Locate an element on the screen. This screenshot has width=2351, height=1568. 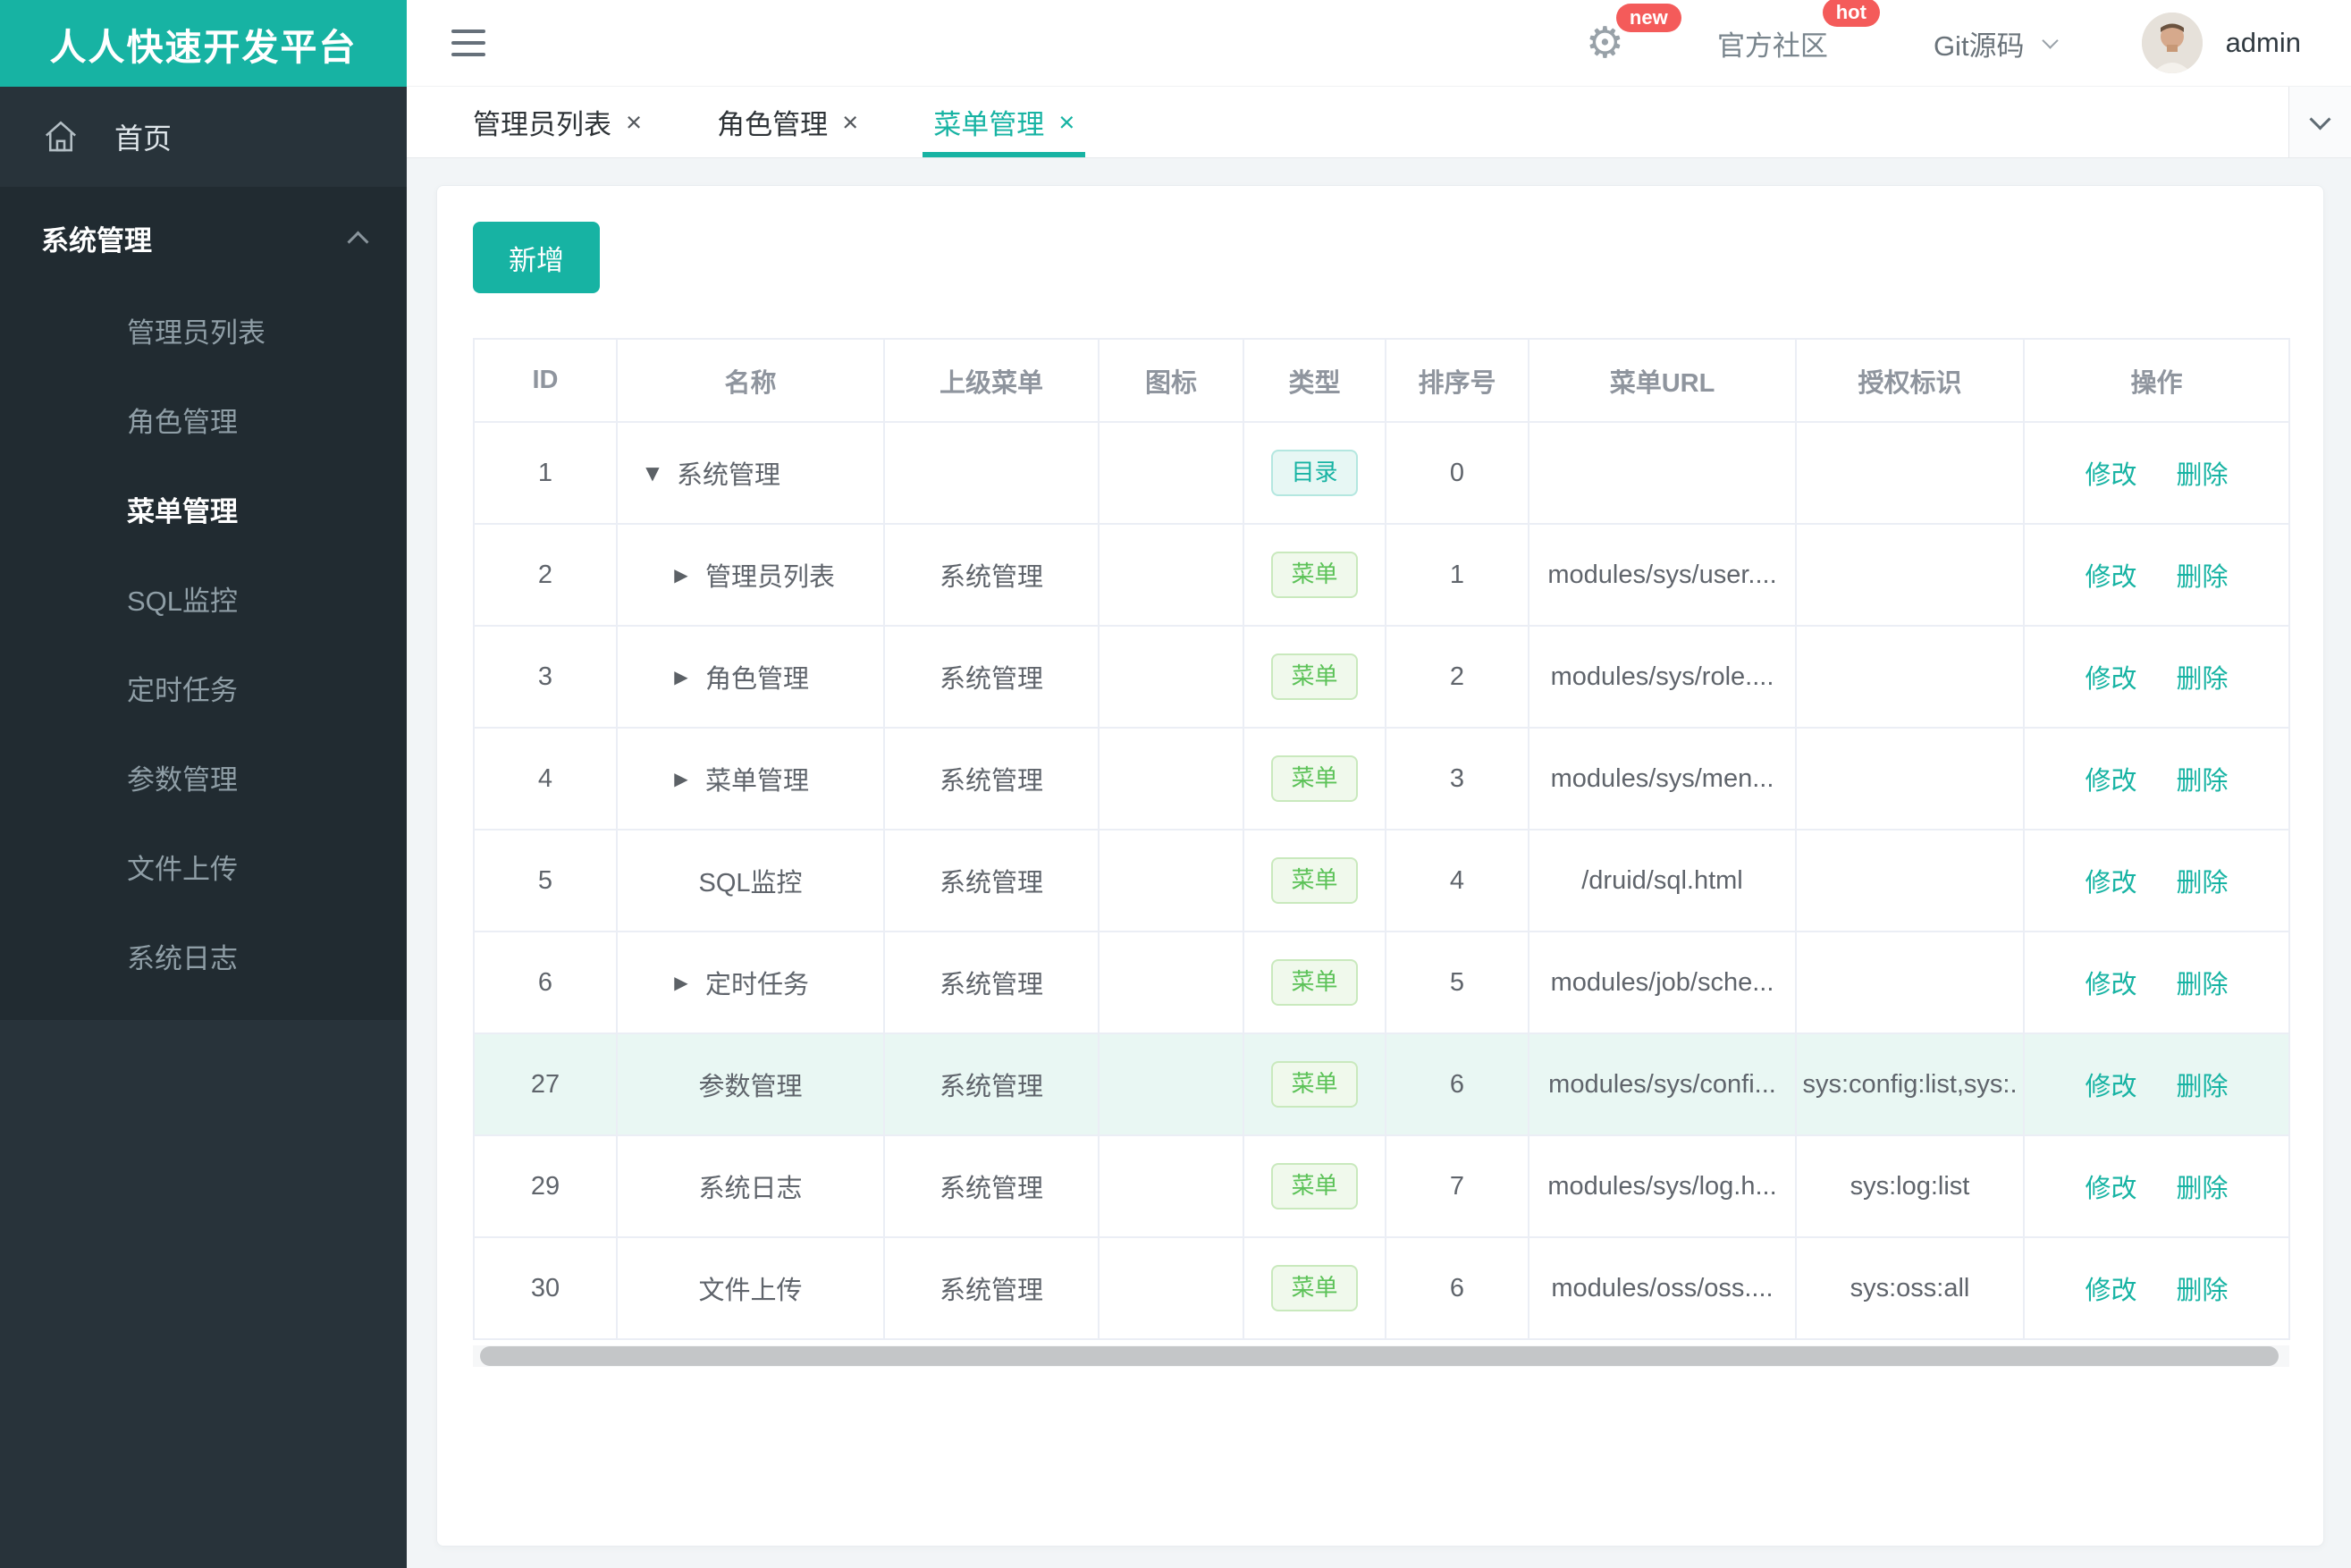
cell-sort: 4 is located at coordinates (1457, 880).